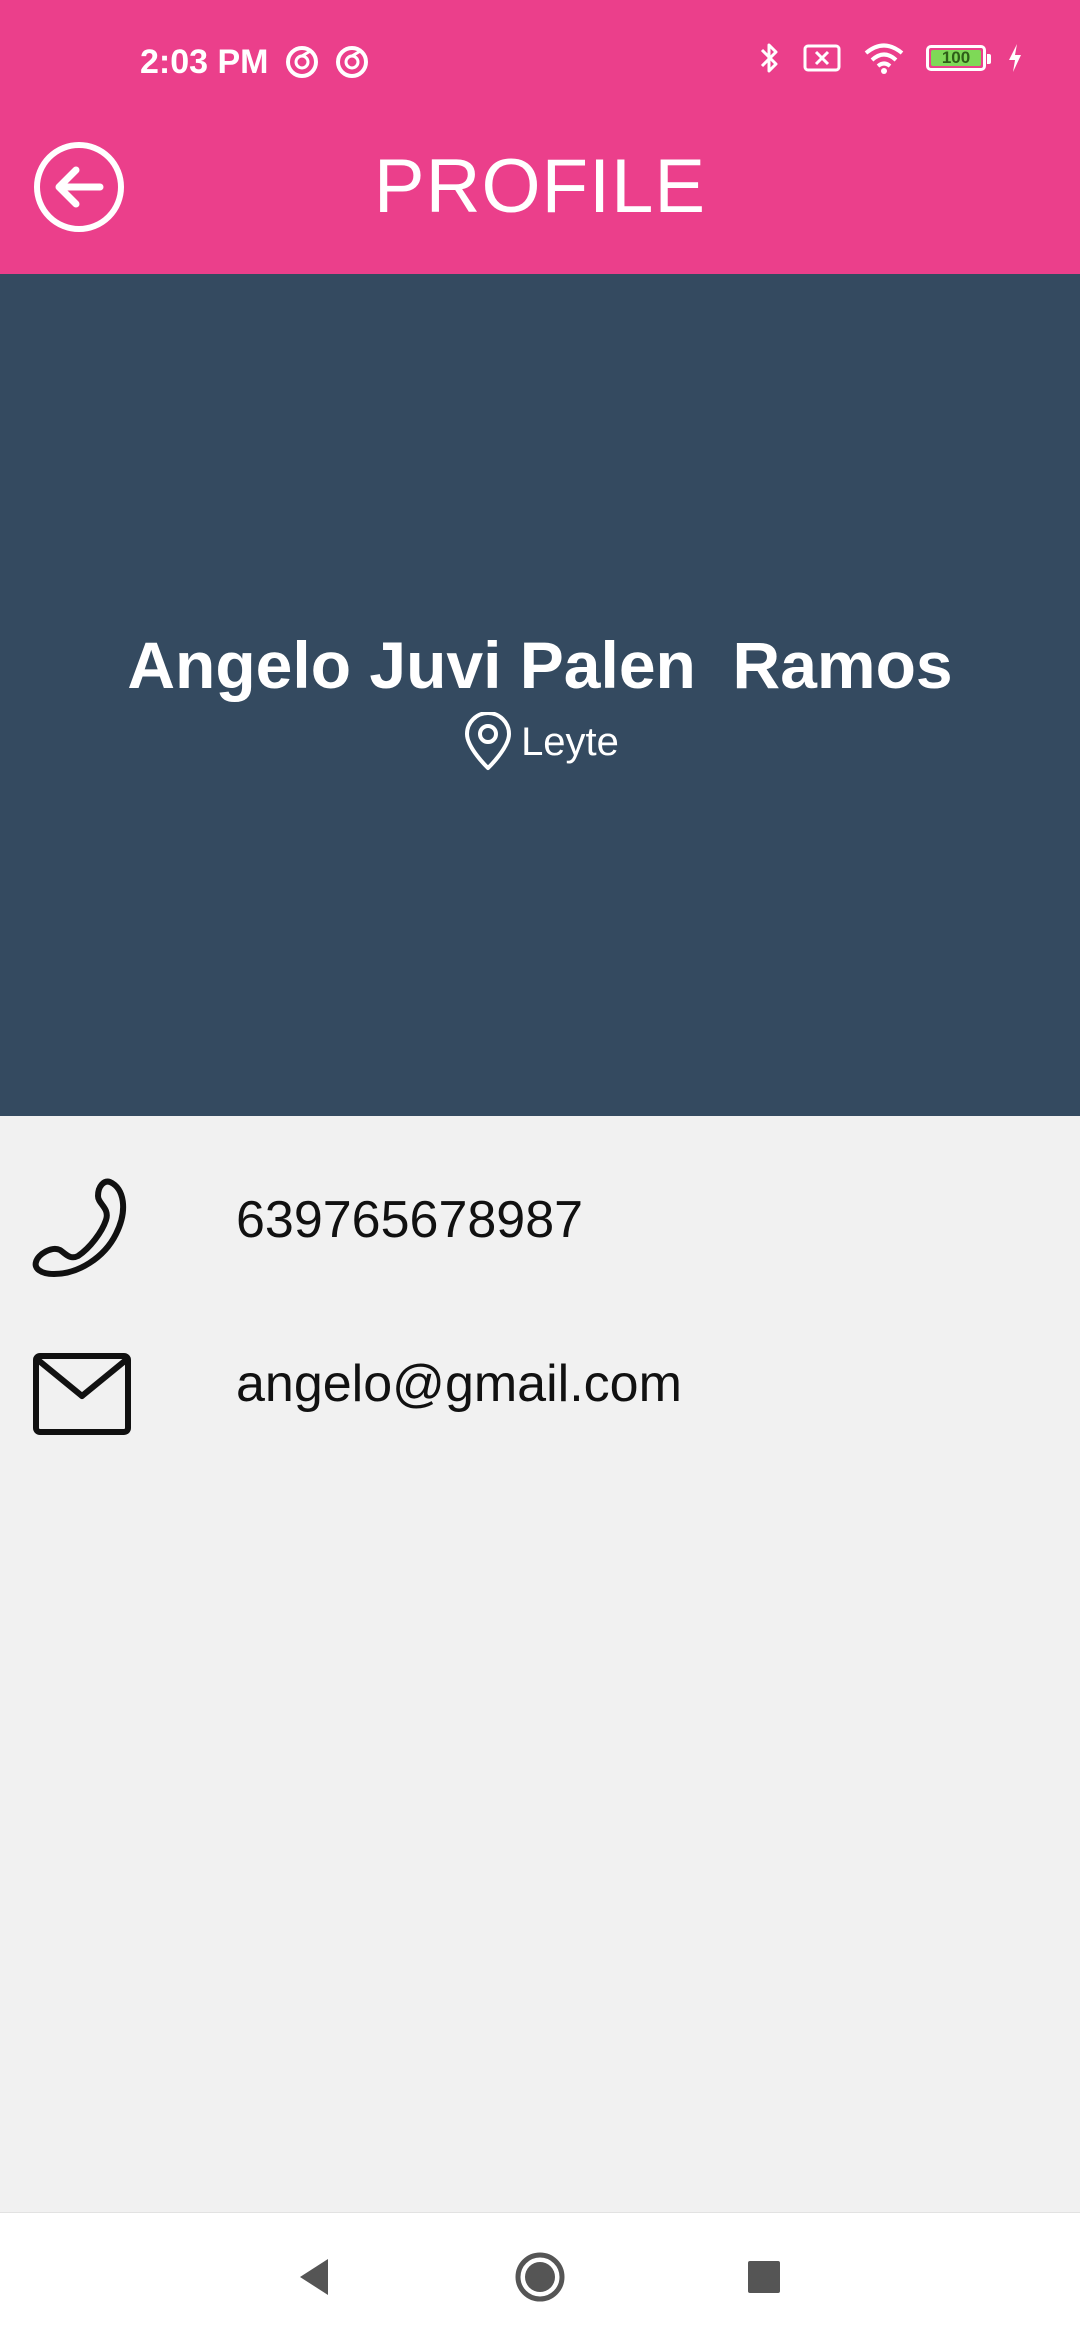  What do you see at coordinates (314, 2277) in the screenshot?
I see `back-icon` at bounding box center [314, 2277].